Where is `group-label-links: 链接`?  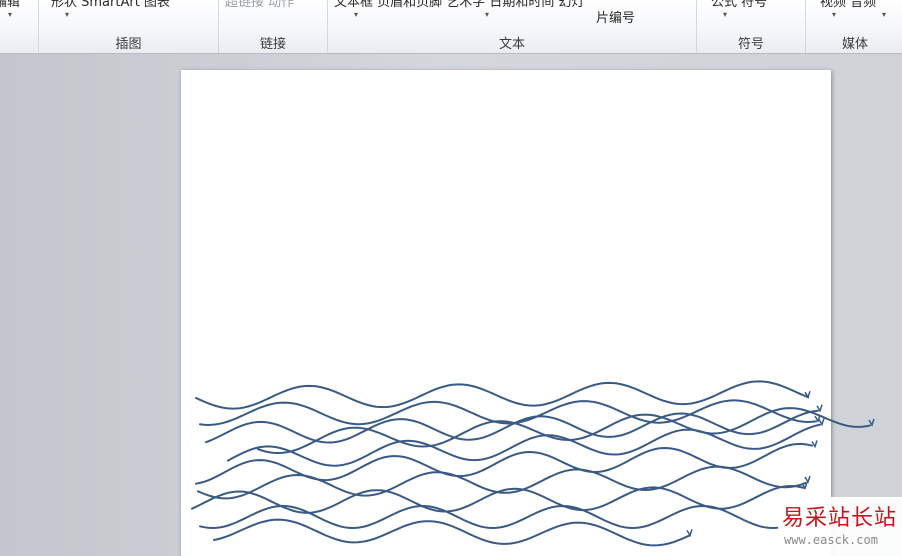 group-label-links: 链接 is located at coordinates (272, 44).